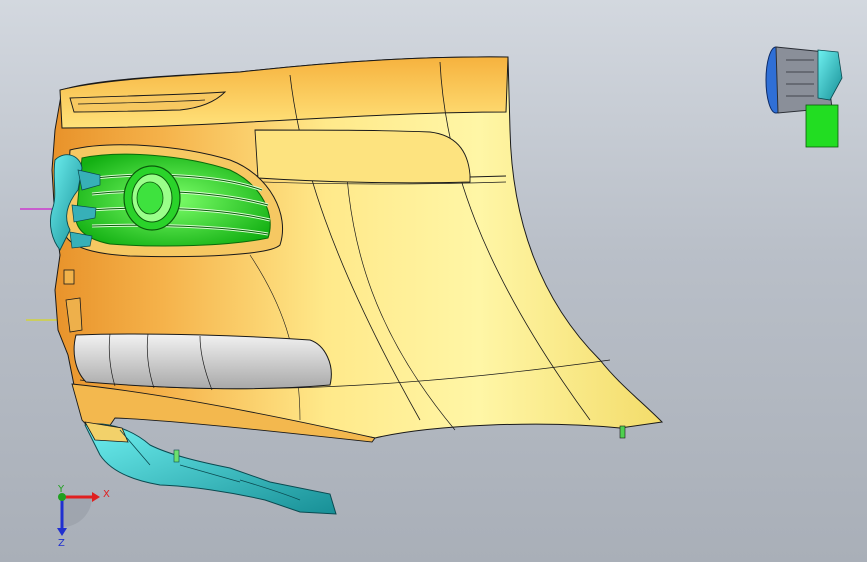 This screenshot has height=562, width=867. Describe the element at coordinates (822, 126) in the screenshot. I see `preview-green-bracket` at that location.